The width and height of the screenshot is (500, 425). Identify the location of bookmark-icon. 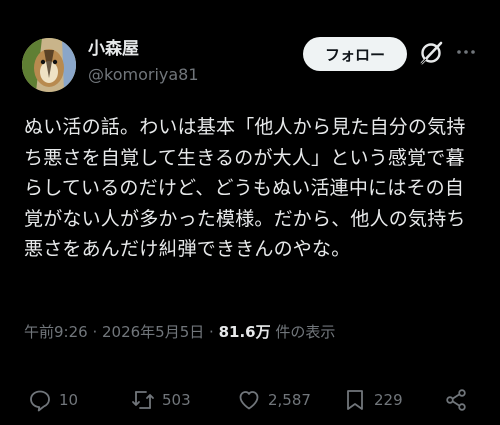
(355, 400).